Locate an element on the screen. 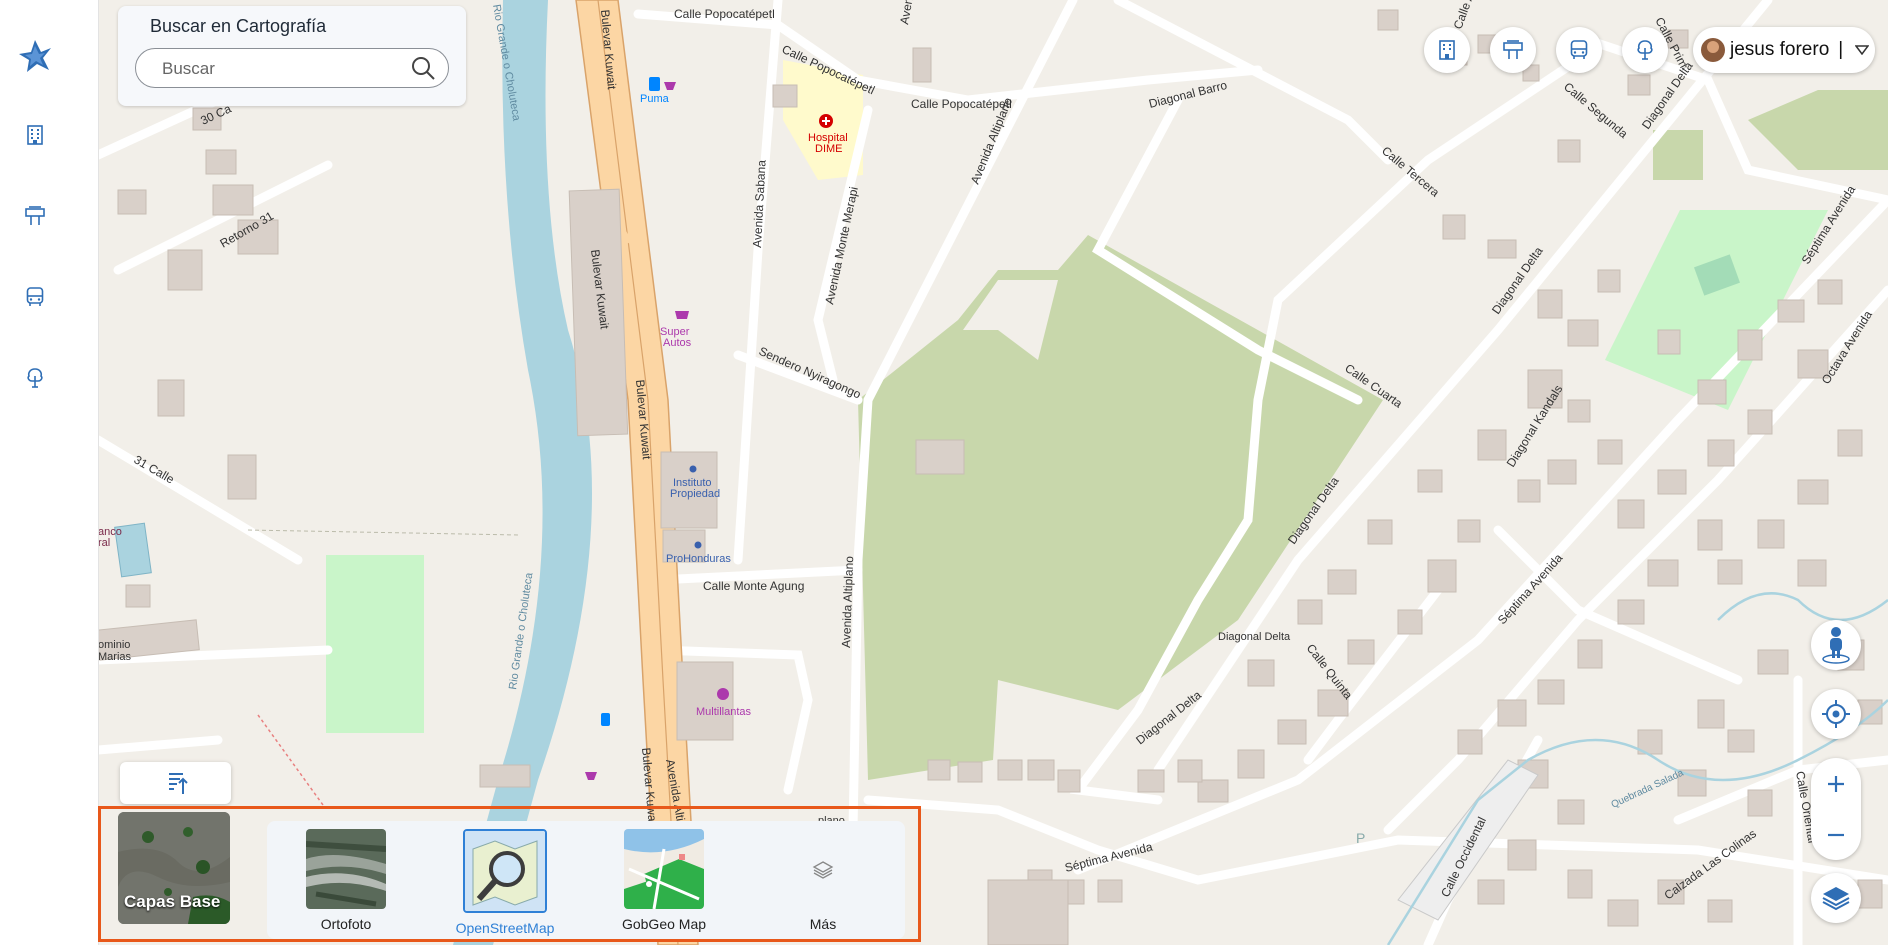 This screenshot has width=1888, height=945. user-name: jesus forero is located at coordinates (1780, 49).